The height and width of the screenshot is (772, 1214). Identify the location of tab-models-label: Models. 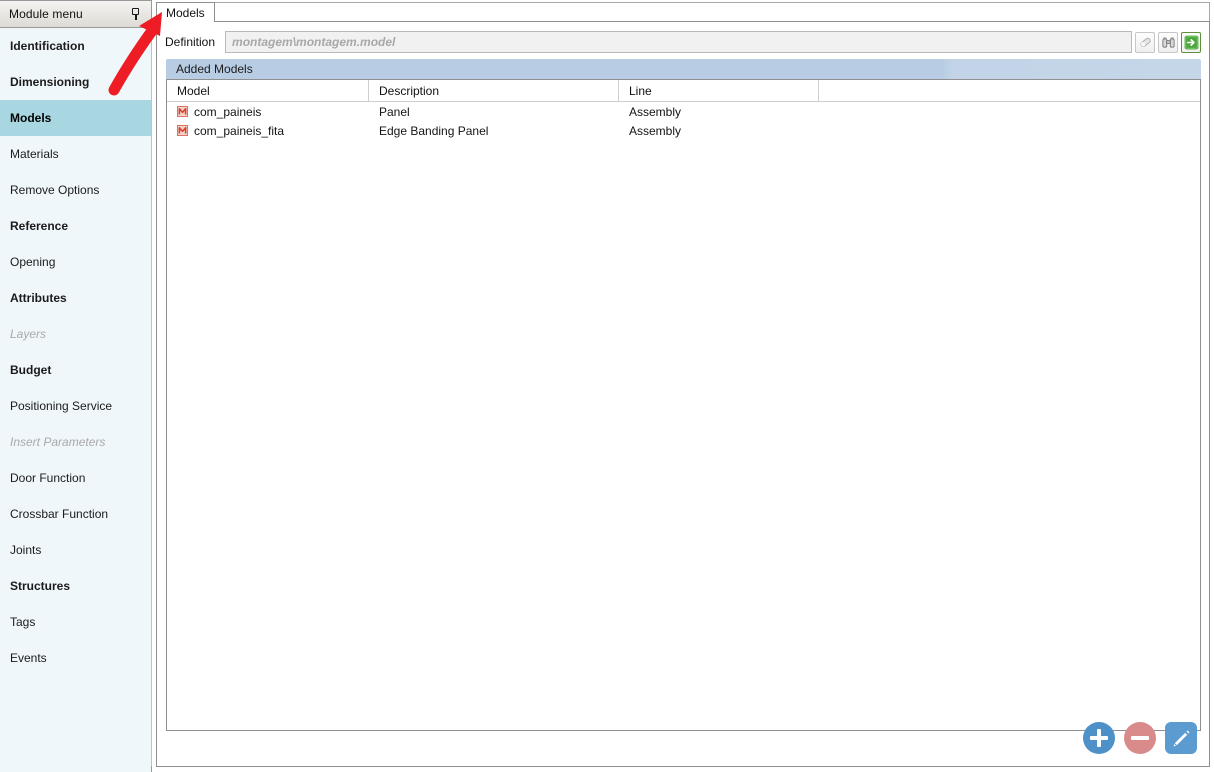
(185, 12).